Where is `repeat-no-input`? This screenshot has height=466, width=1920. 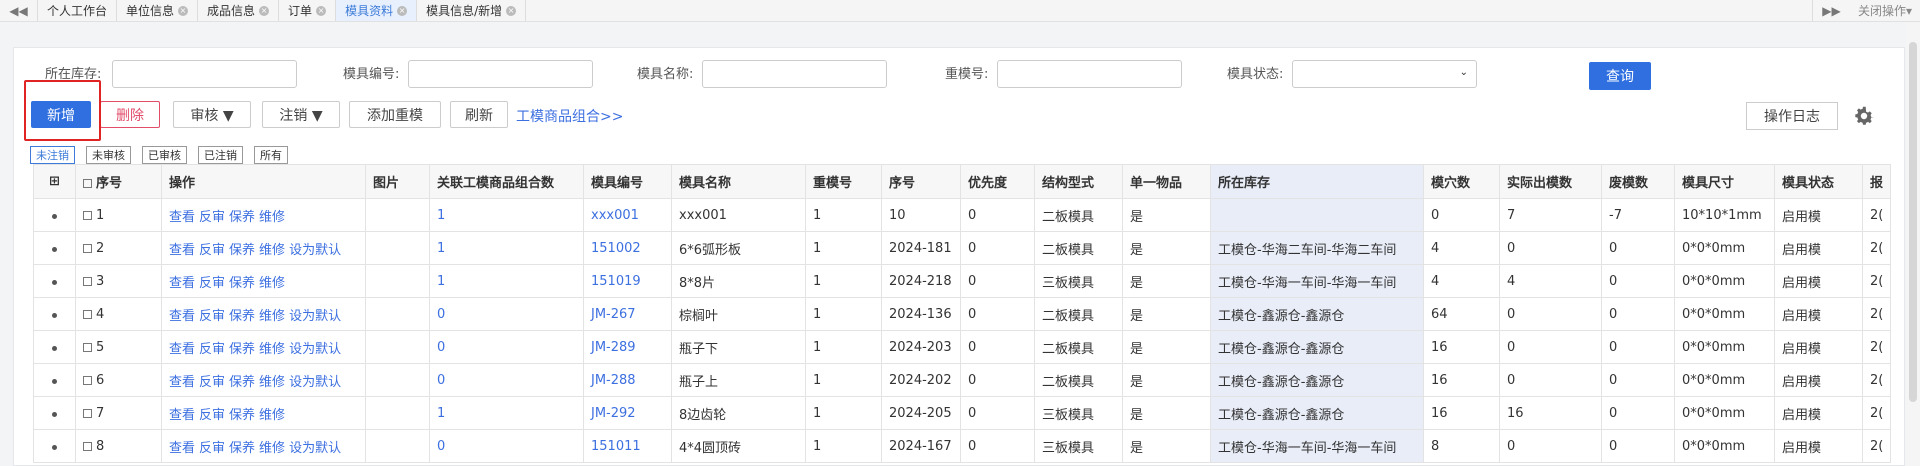
repeat-no-input is located at coordinates (1089, 74).